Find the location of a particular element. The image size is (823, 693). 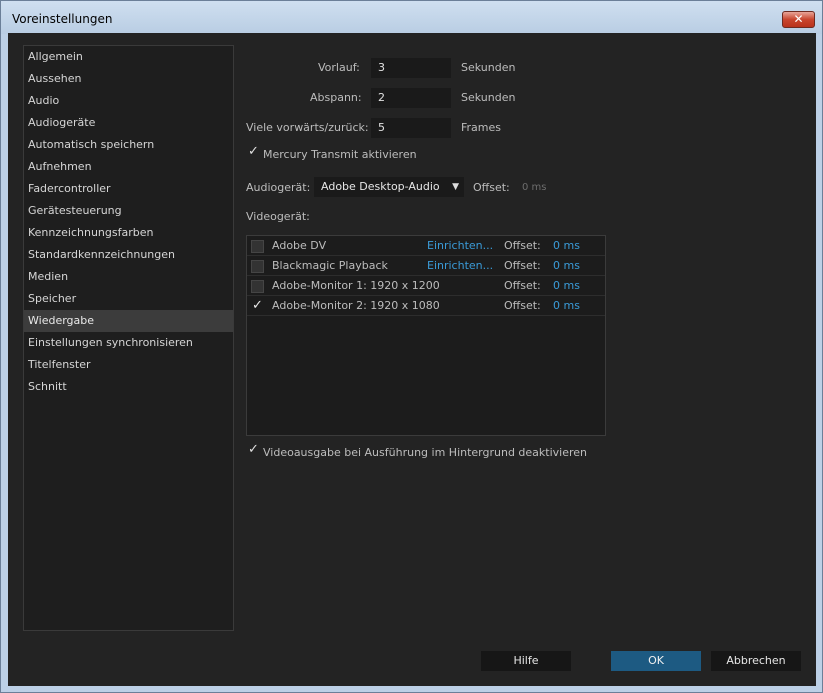

video-device-name: Adobe DV is located at coordinates (299, 245).